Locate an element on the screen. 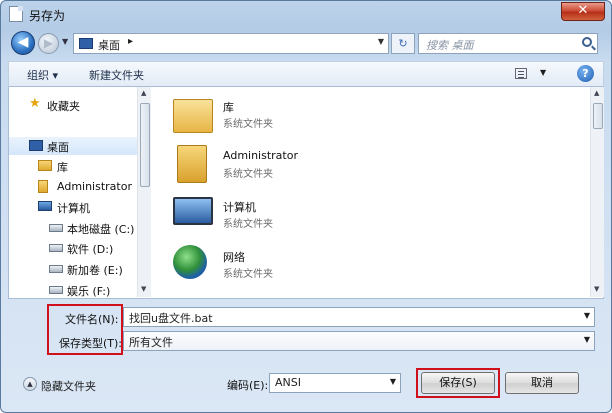 The image size is (612, 413). list-item: 库 系统文件夹 is located at coordinates (323, 116).